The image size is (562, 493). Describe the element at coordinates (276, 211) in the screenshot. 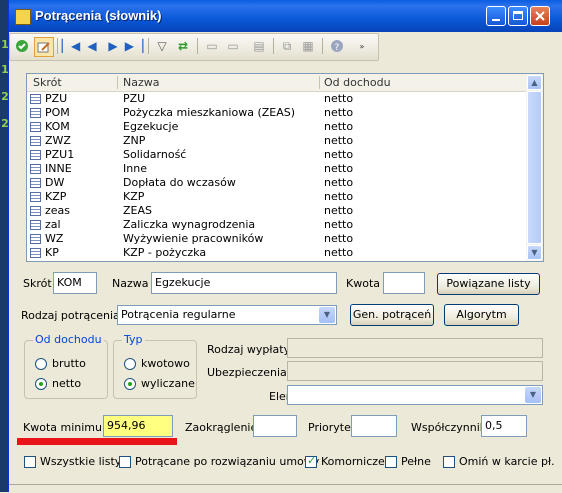

I see `table-row: zeas ZEAS netto` at that location.